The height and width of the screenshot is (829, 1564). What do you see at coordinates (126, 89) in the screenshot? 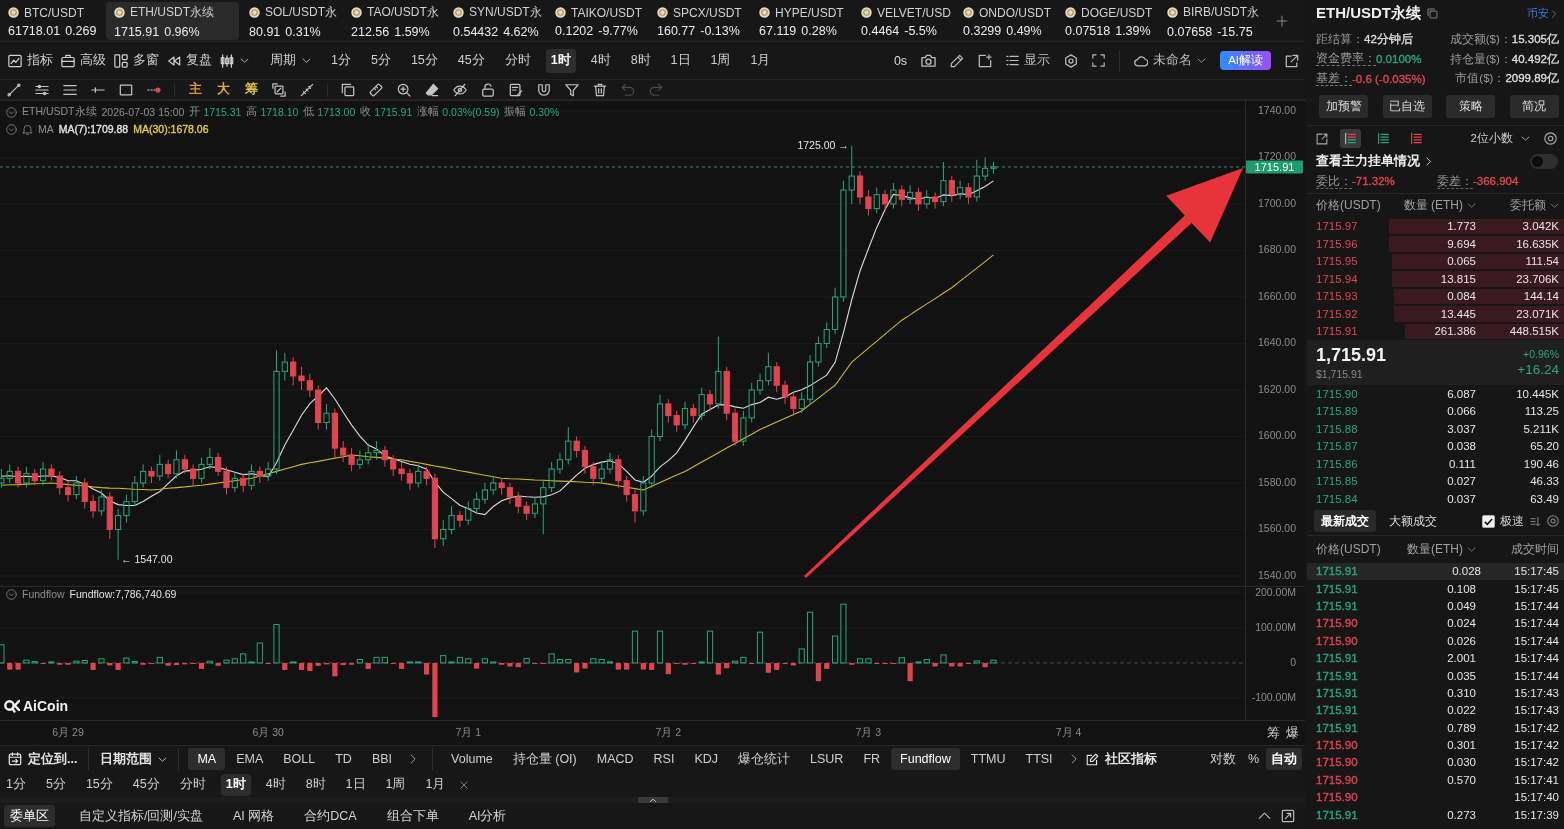
I see `rectangle-icon` at bounding box center [126, 89].